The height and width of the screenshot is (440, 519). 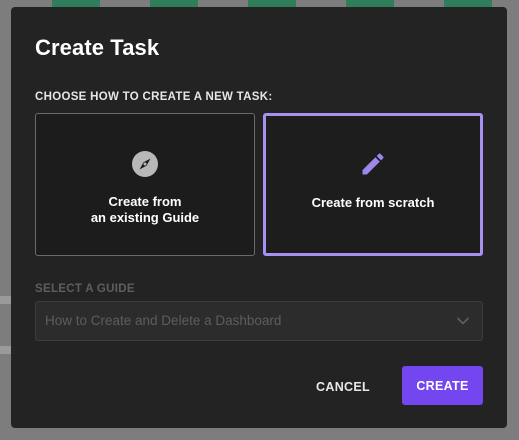 I want to click on guide-select-dropdown: How to Create and Delete a Dashboard, so click(x=259, y=321).